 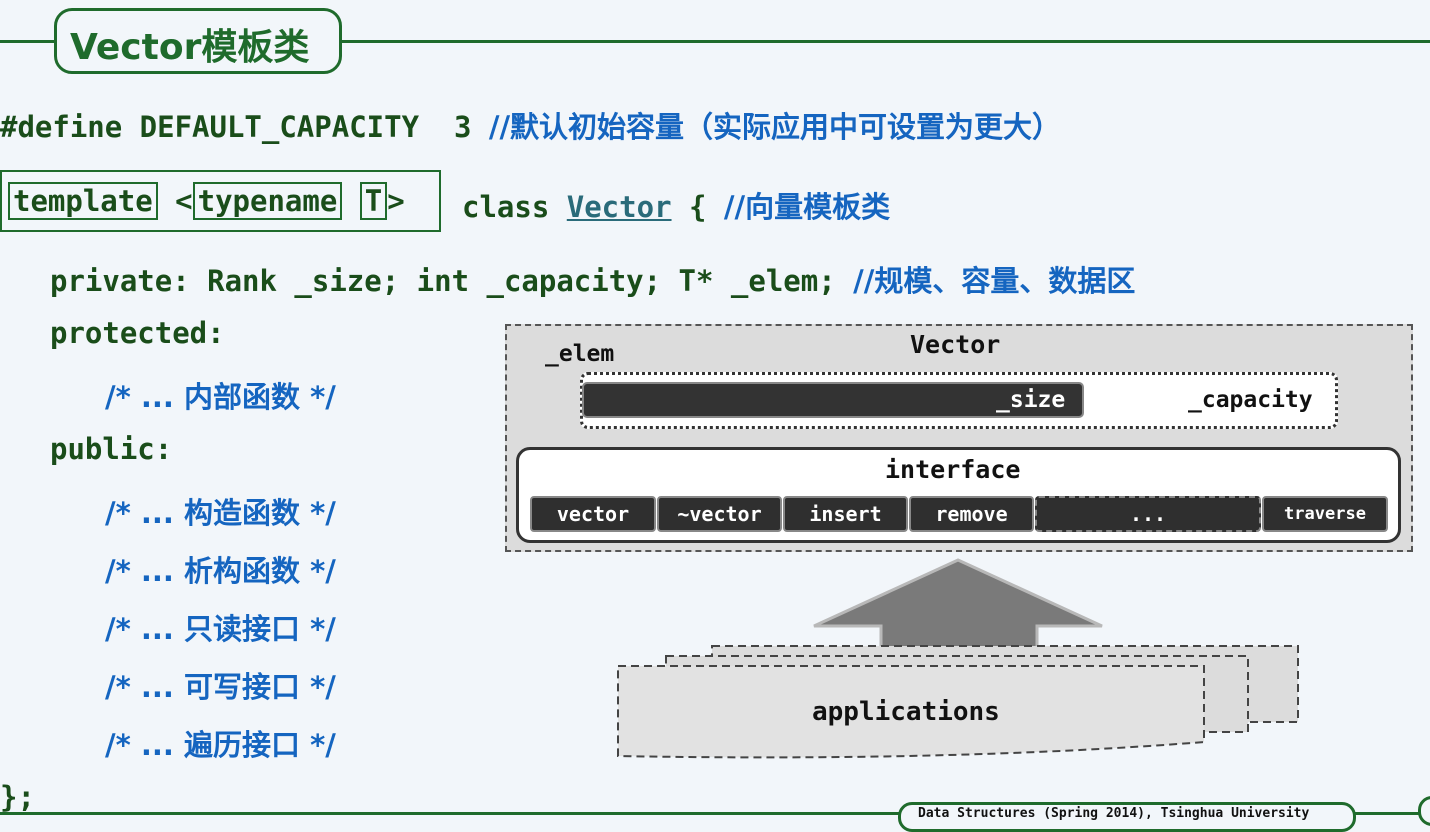 I want to click on up-arrow-icon, so click(x=958, y=608).